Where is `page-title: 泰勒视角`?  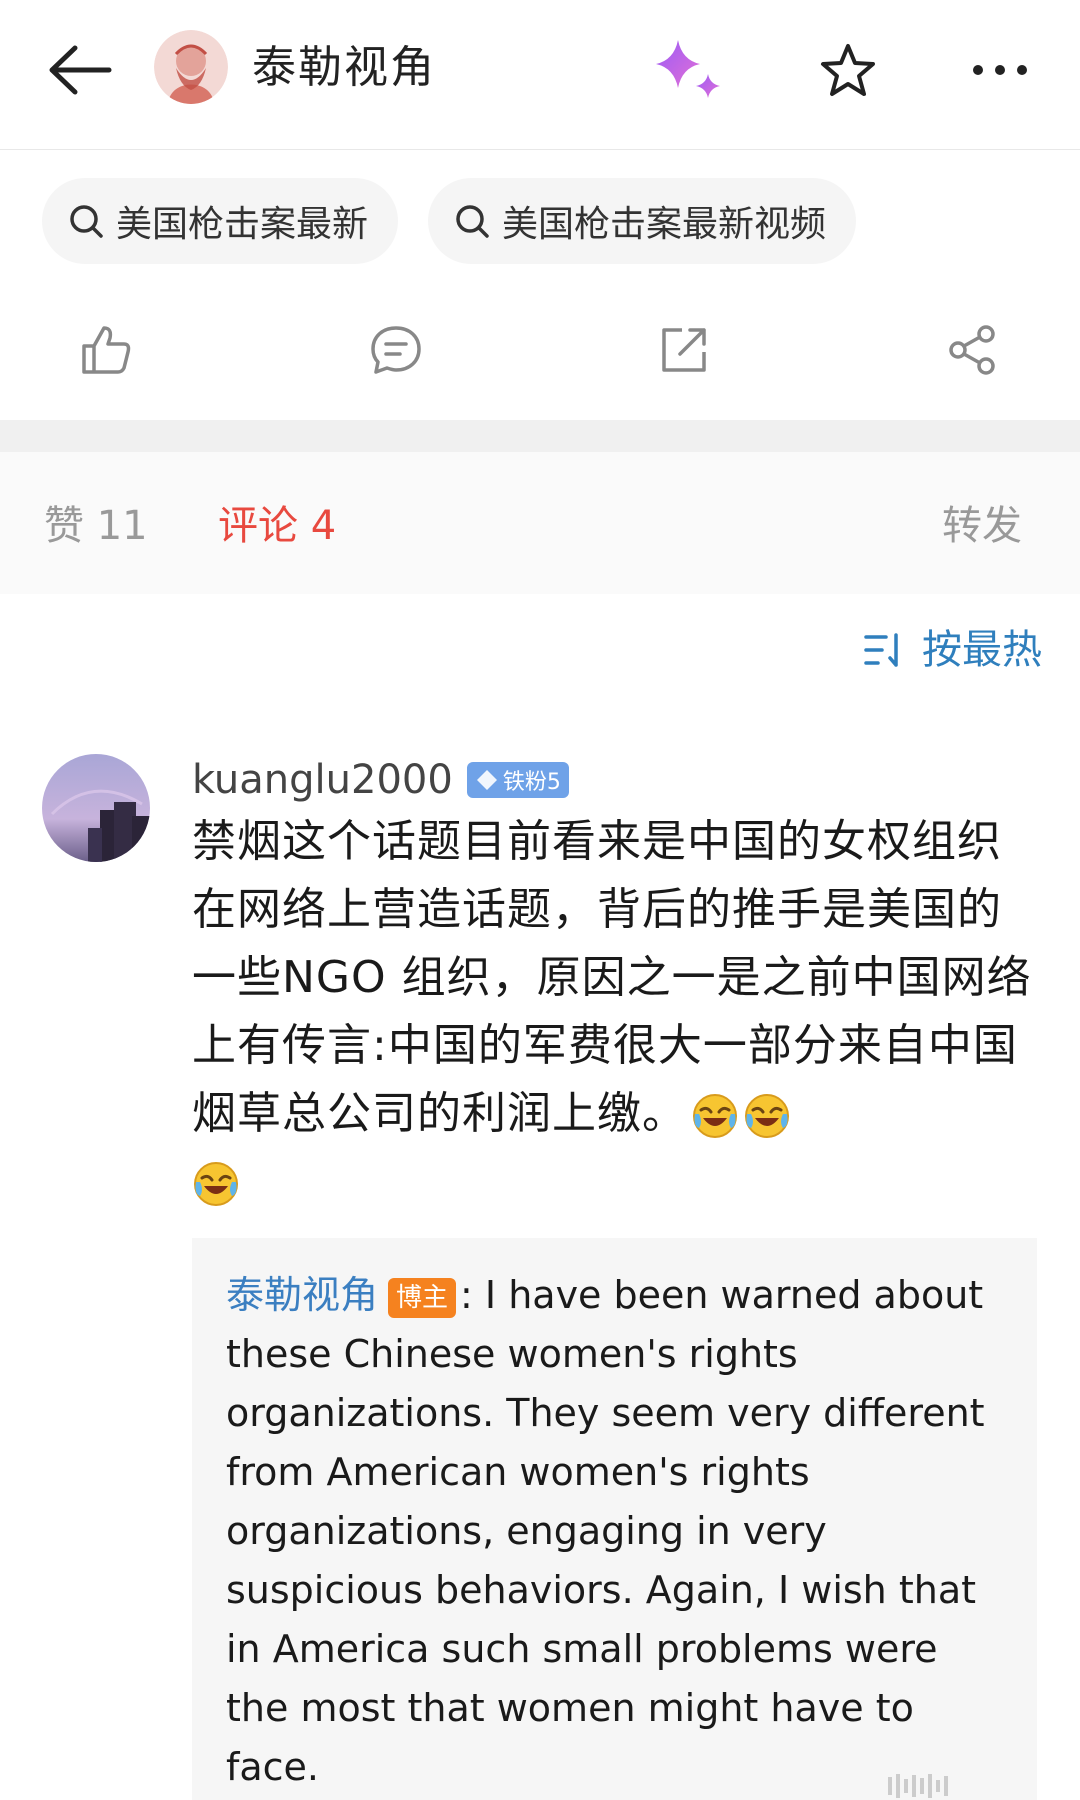
page-title: 泰勒视角 is located at coordinates (344, 67).